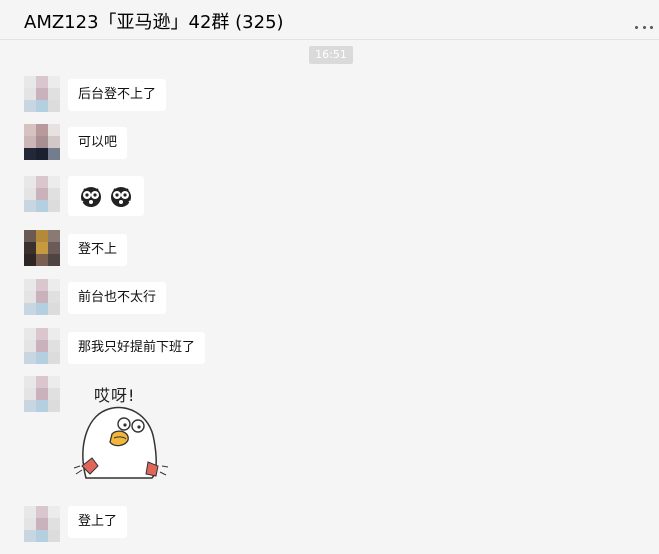 This screenshot has height=554, width=659. I want to click on message-bubble: 登不上, so click(98, 250).